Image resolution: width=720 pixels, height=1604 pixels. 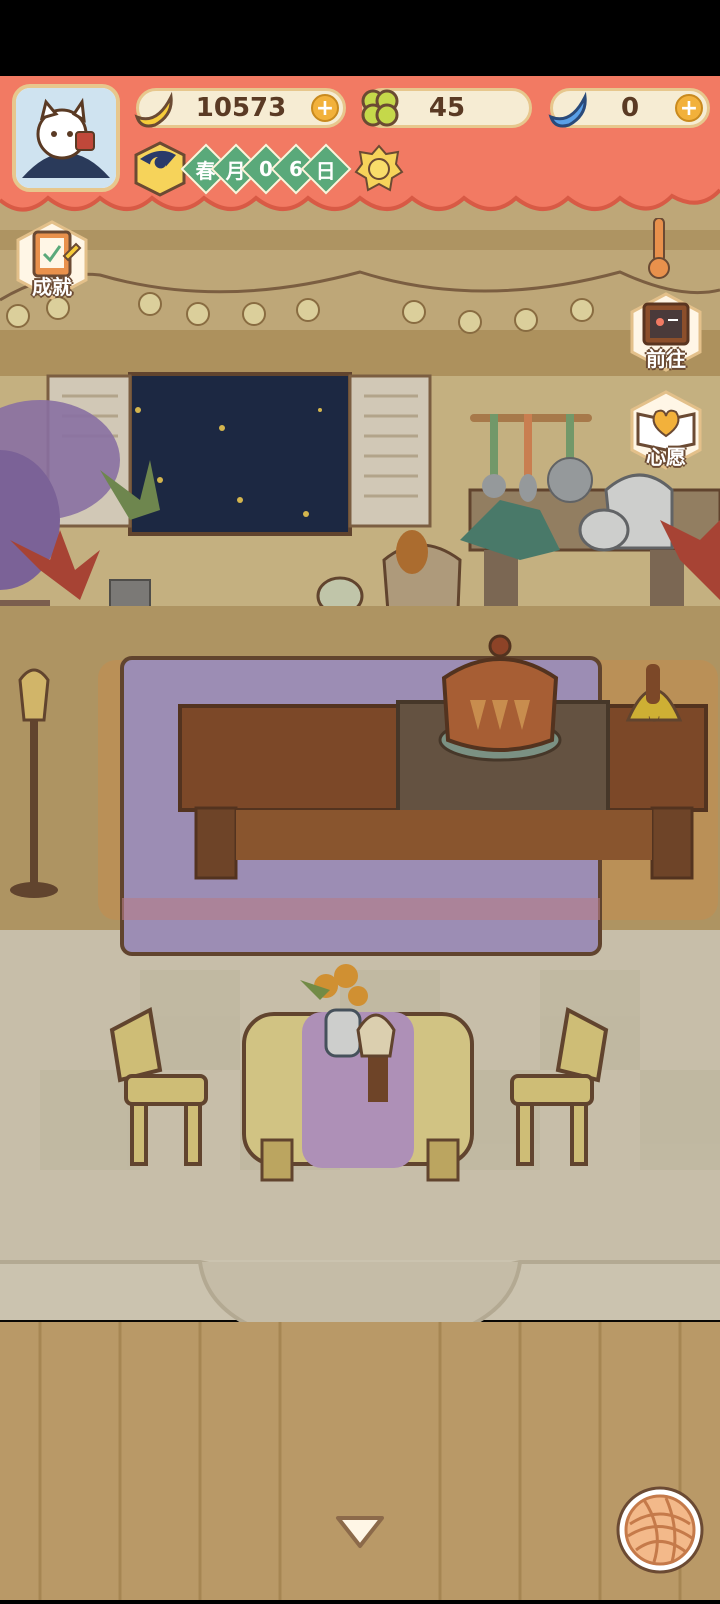 I want to click on clover-counter: 45, so click(x=446, y=108).